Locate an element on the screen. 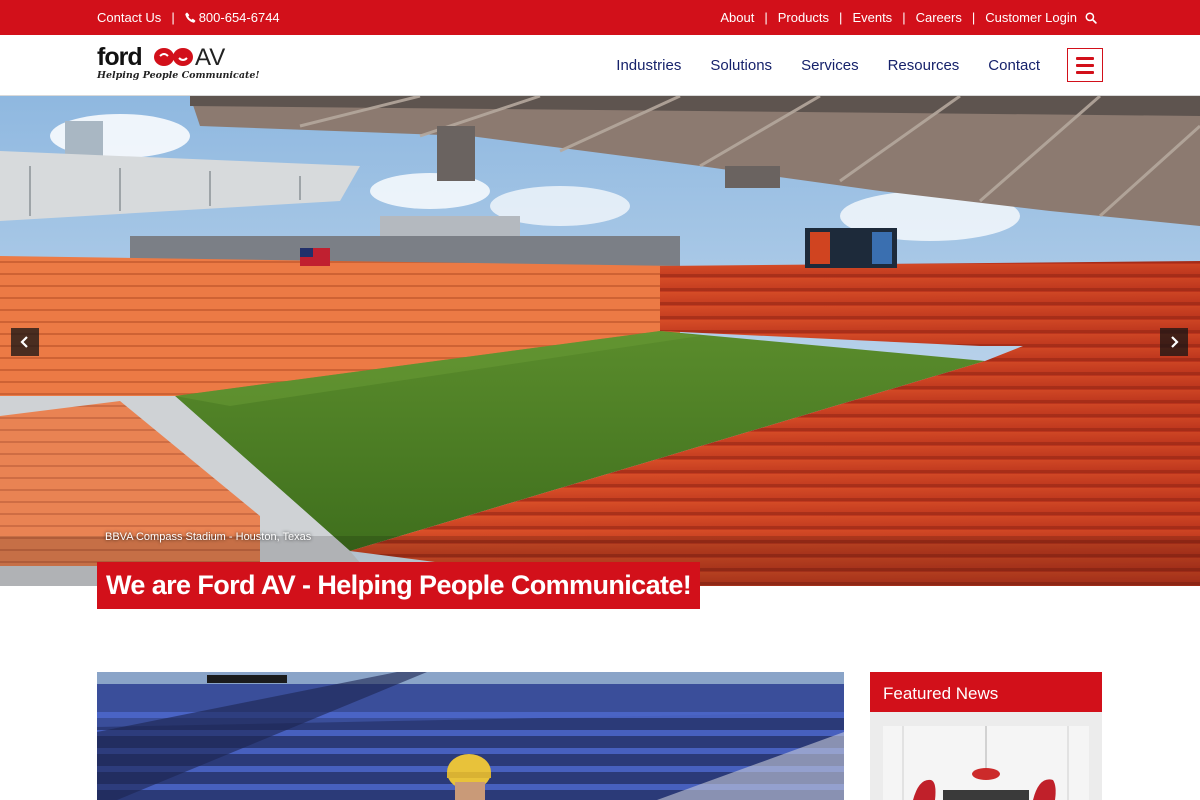  chevron-right-icon is located at coordinates (1175, 342).